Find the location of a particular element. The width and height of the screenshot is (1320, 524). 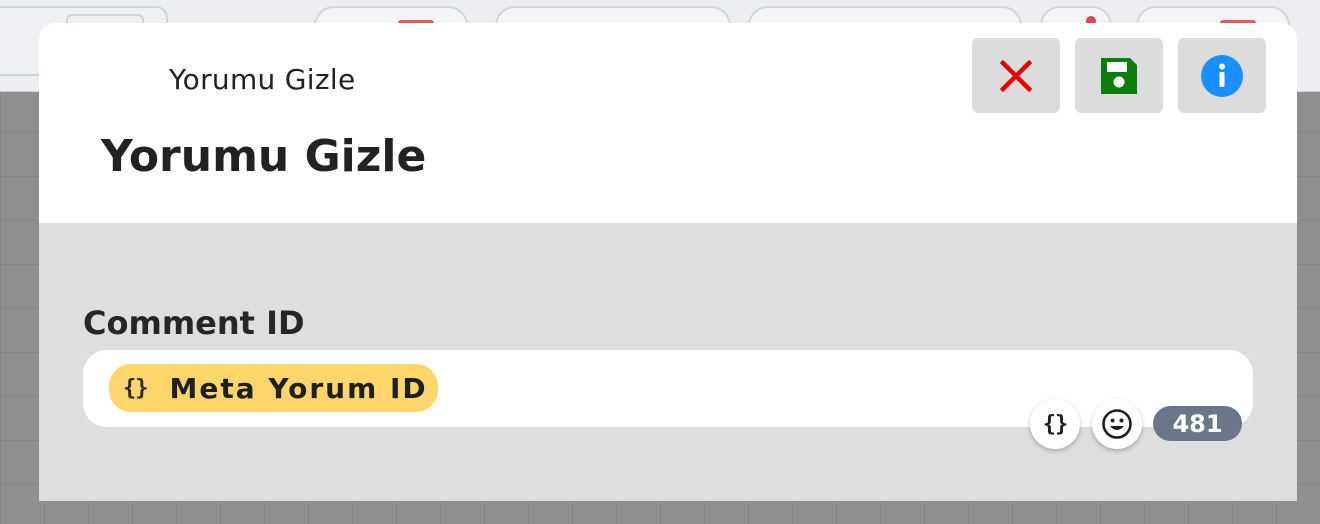

info-button is located at coordinates (1222, 75).